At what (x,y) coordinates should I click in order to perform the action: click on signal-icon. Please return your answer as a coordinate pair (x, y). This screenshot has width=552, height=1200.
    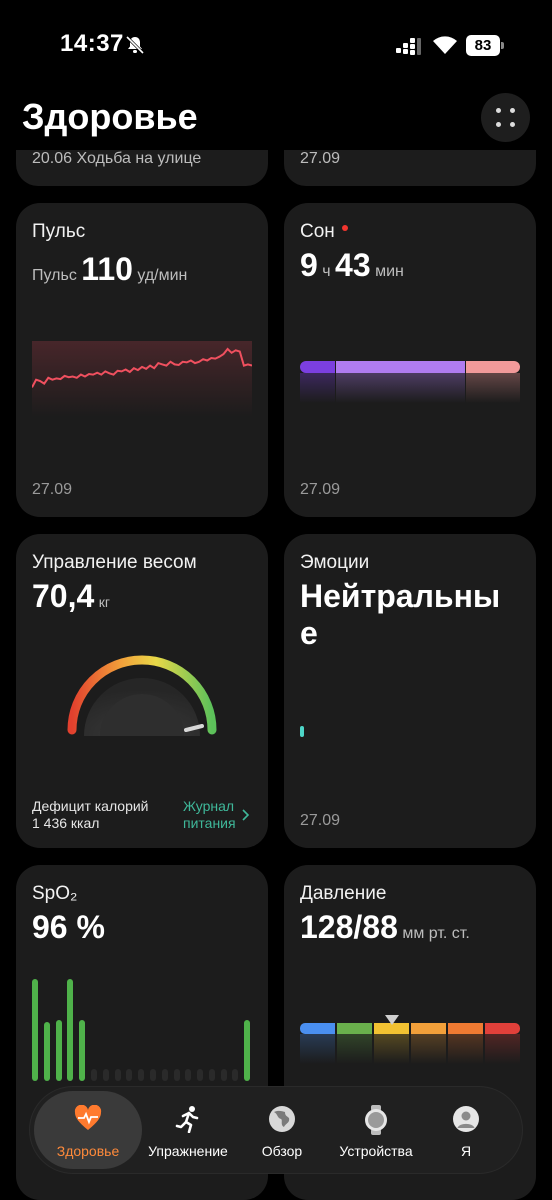
    Looking at the image, I should click on (408, 46).